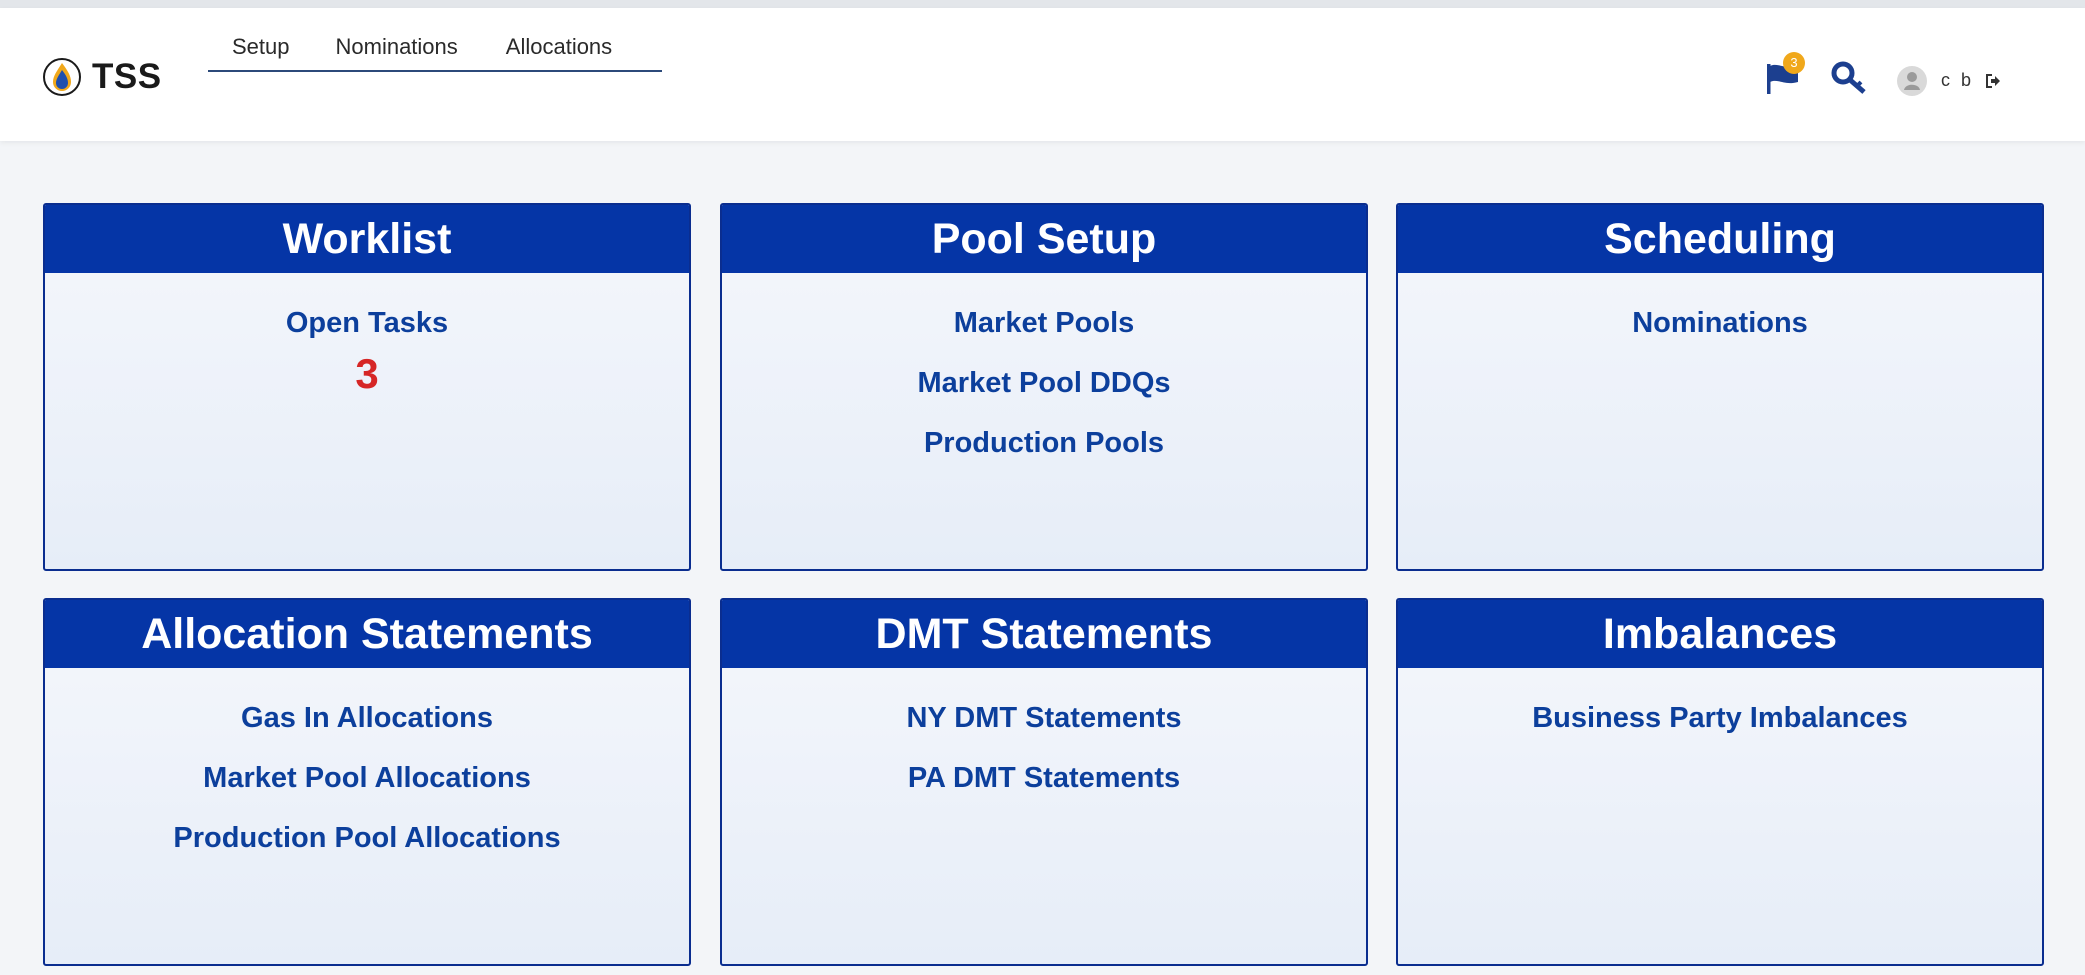 The width and height of the screenshot is (2085, 975). What do you see at coordinates (127, 76) in the screenshot?
I see `app-name: TSS` at bounding box center [127, 76].